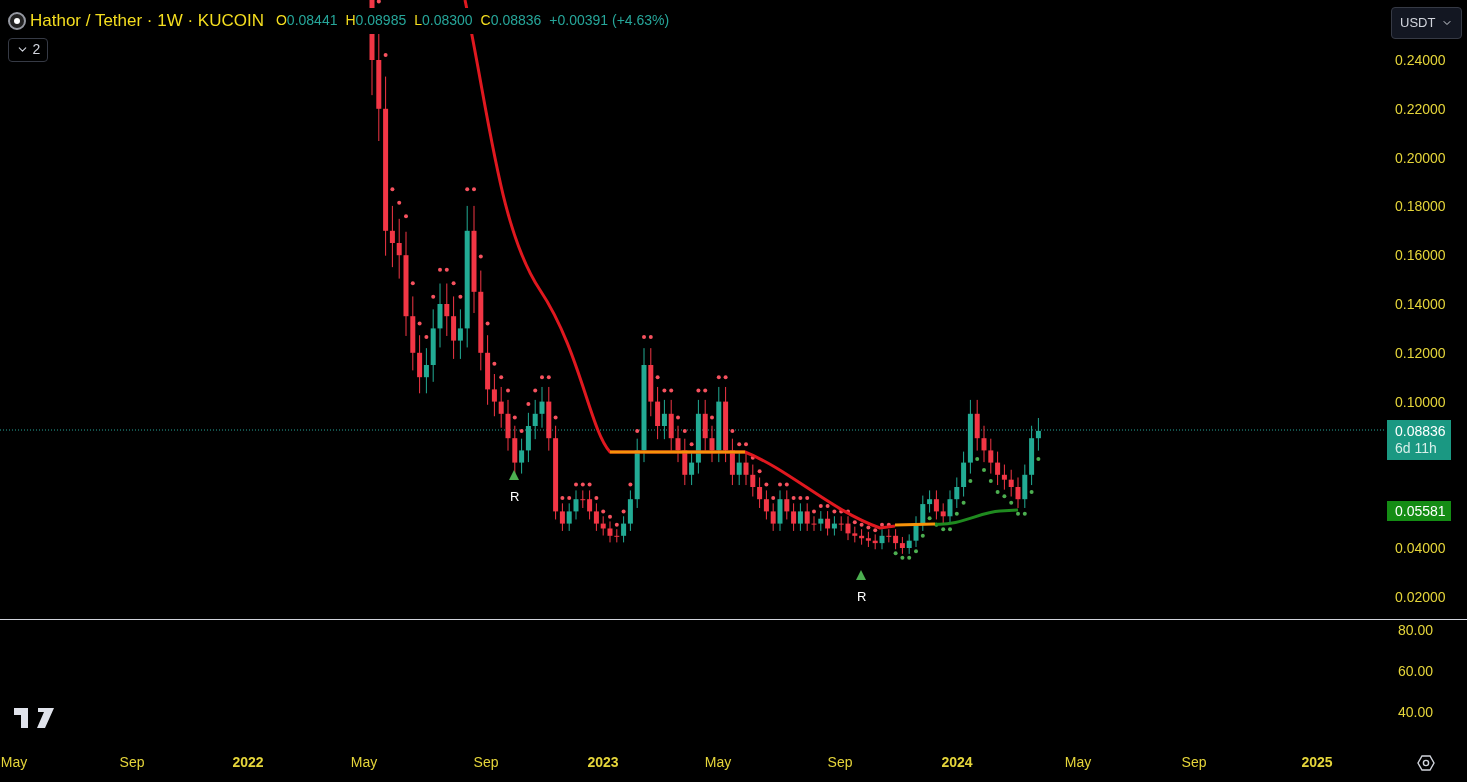 The image size is (1467, 782). I want to click on price-tick: 0.12000, so click(1420, 352).